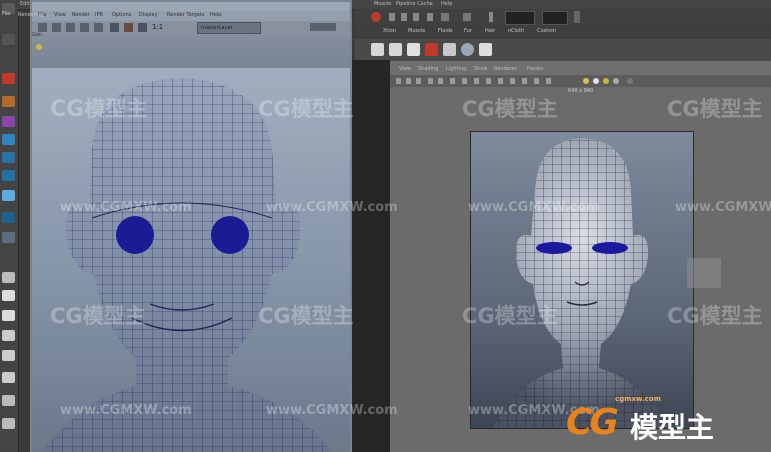 This screenshot has height=452, width=771. What do you see at coordinates (431, 49) in the screenshot?
I see `hypershade-icon` at bounding box center [431, 49].